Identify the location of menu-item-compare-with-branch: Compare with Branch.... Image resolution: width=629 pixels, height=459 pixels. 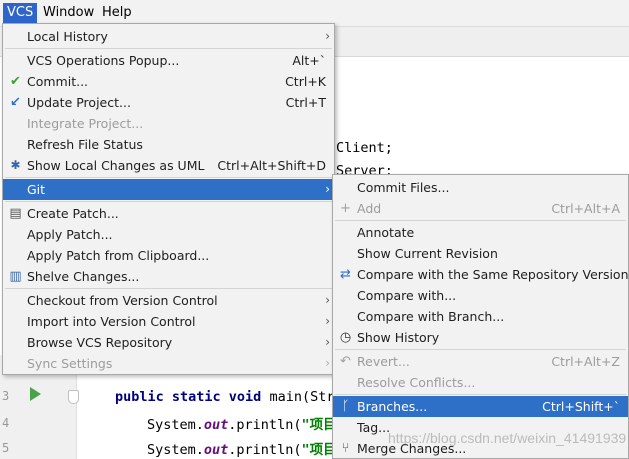
(480, 316).